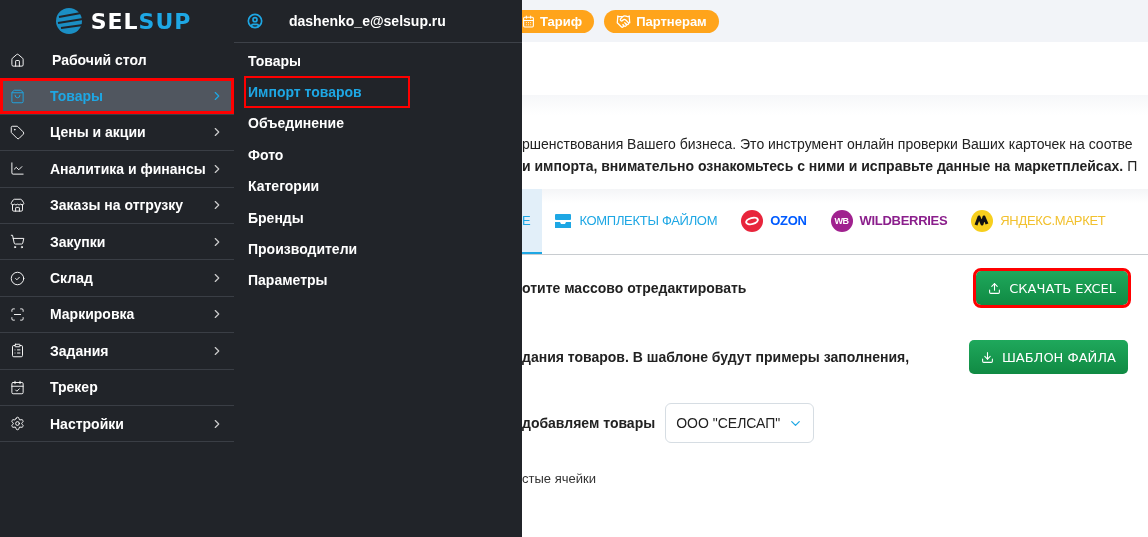 This screenshot has width=1148, height=537. Describe the element at coordinates (17, 387) in the screenshot. I see `calendar-check-icon` at that location.